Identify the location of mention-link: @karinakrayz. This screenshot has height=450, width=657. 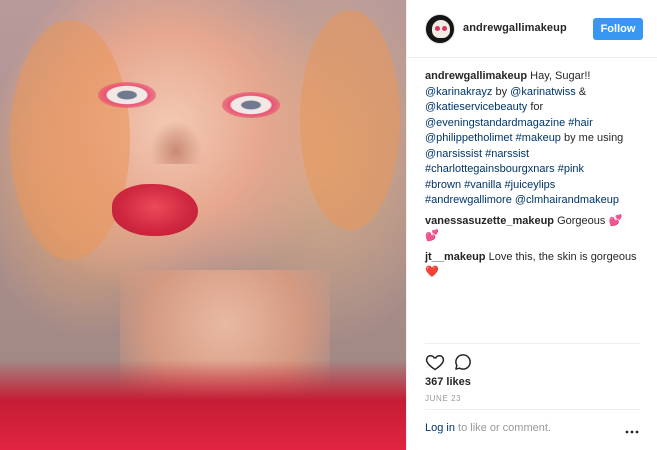
(458, 92).